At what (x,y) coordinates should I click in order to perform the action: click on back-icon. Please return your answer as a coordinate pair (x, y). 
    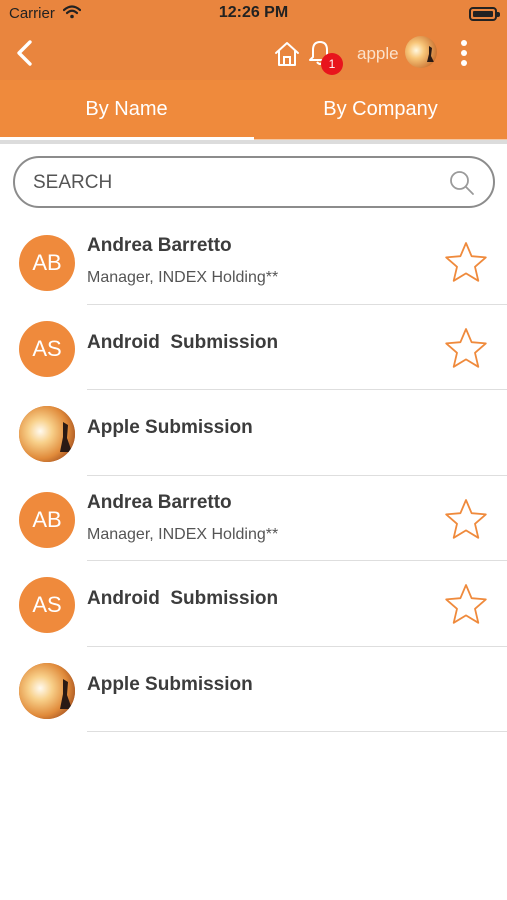
    Looking at the image, I should click on (25, 53).